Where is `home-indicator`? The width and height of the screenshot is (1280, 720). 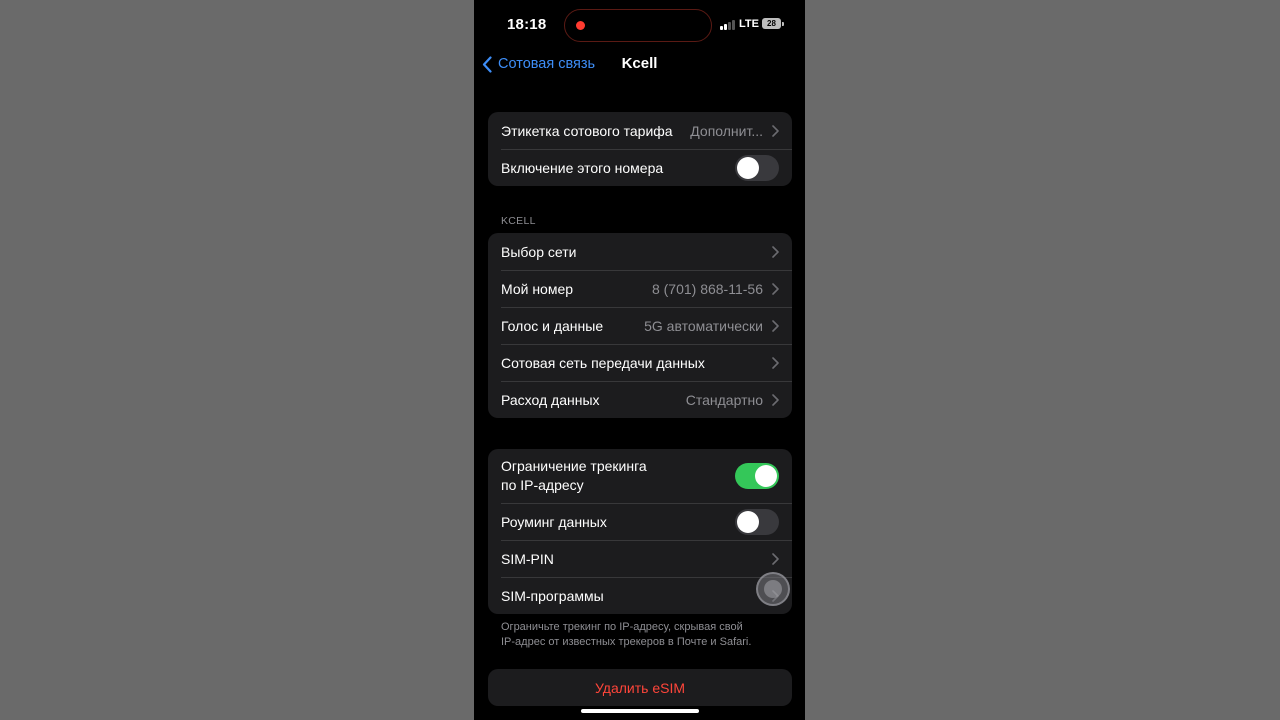
home-indicator is located at coordinates (640, 711).